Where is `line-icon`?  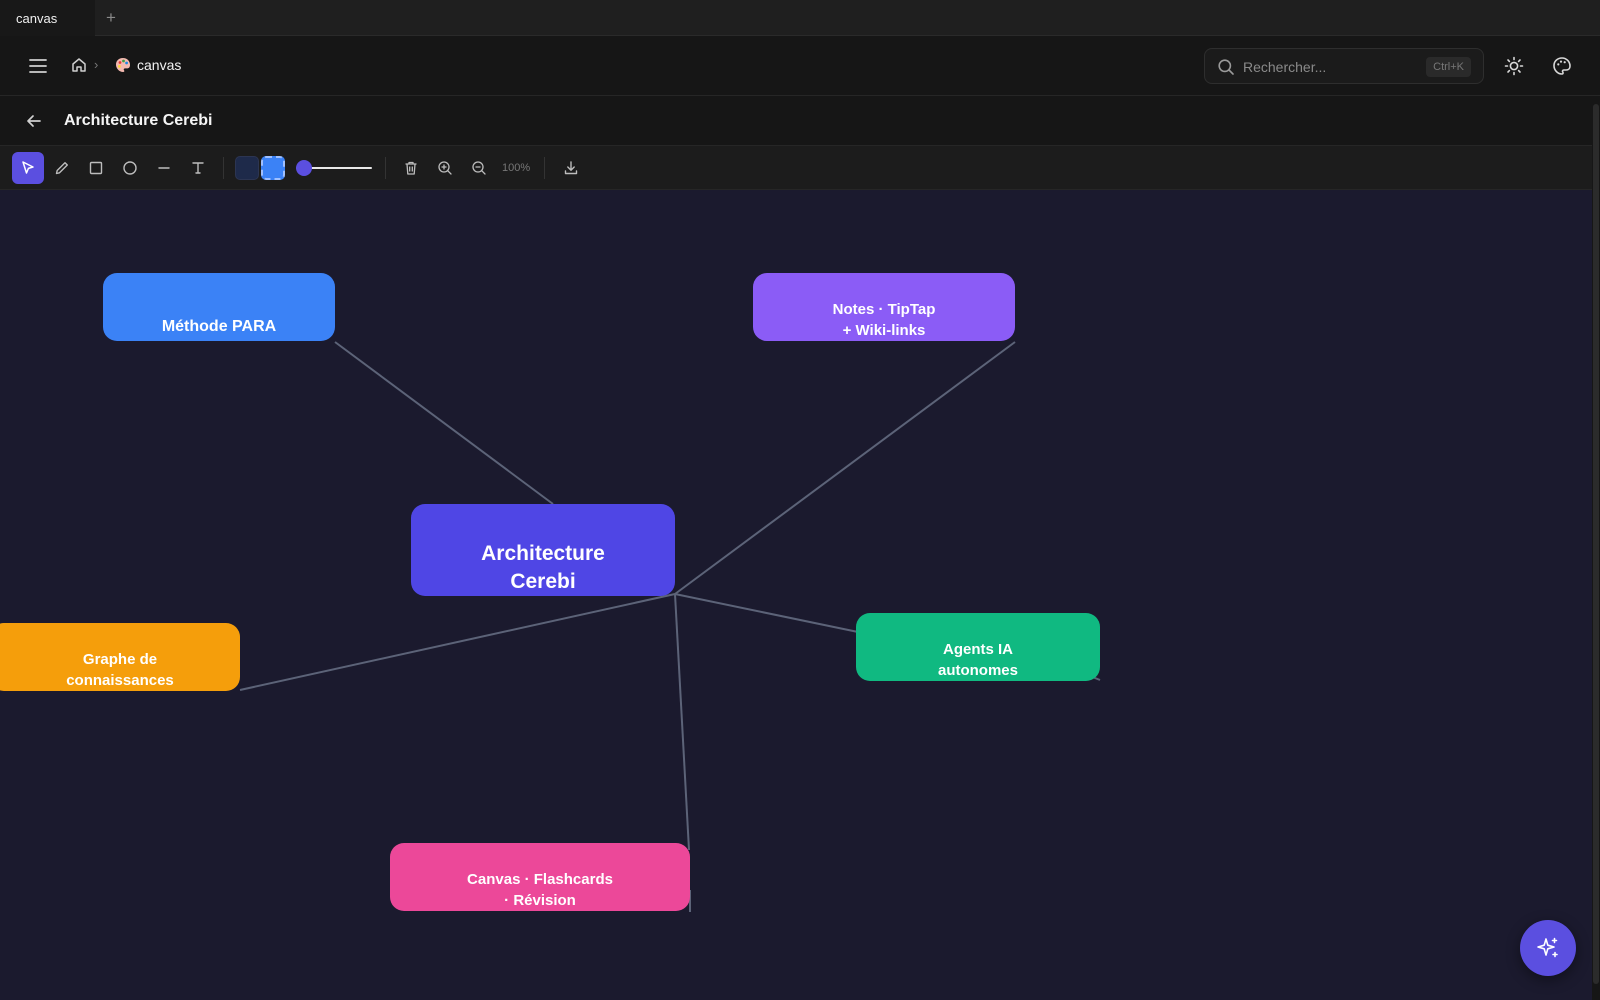 line-icon is located at coordinates (164, 168).